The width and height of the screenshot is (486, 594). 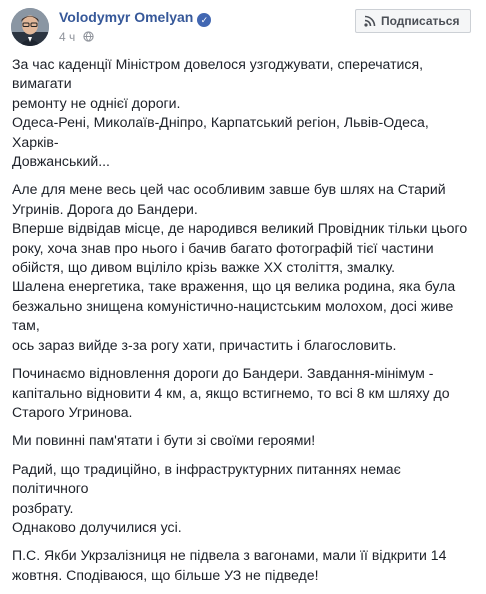 I want to click on post-time: 4 ч, so click(x=67, y=37).